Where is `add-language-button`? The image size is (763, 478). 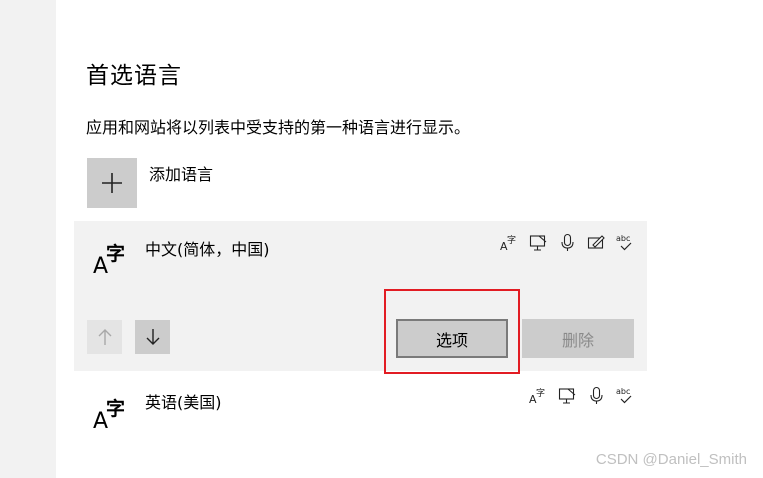 add-language-button is located at coordinates (112, 183).